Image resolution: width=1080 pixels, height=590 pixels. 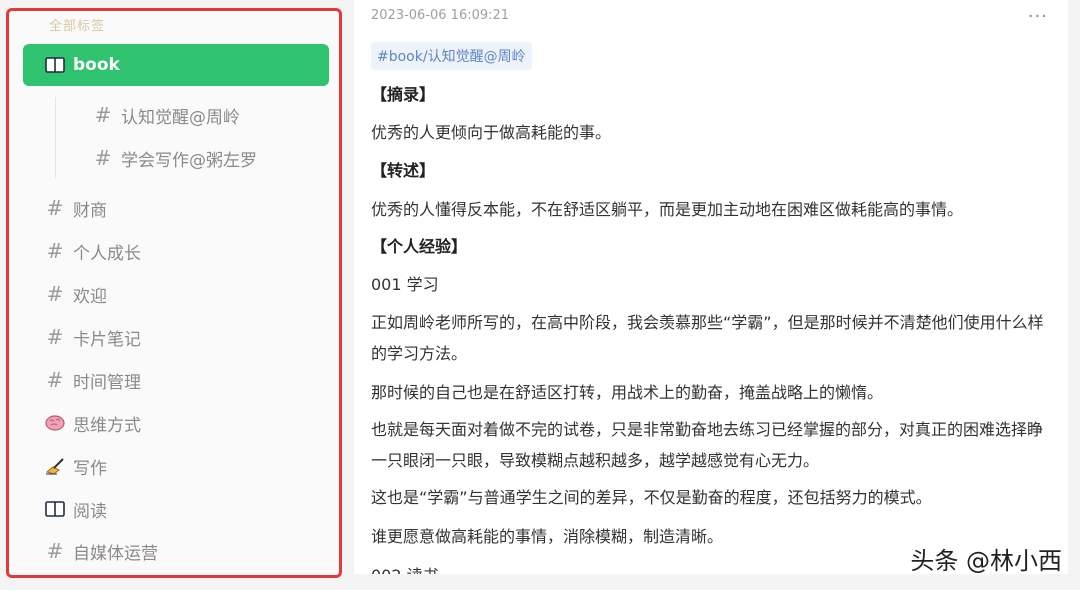 I want to click on sidebar-item-shijianguanli: # 时间管理, so click(x=176, y=380).